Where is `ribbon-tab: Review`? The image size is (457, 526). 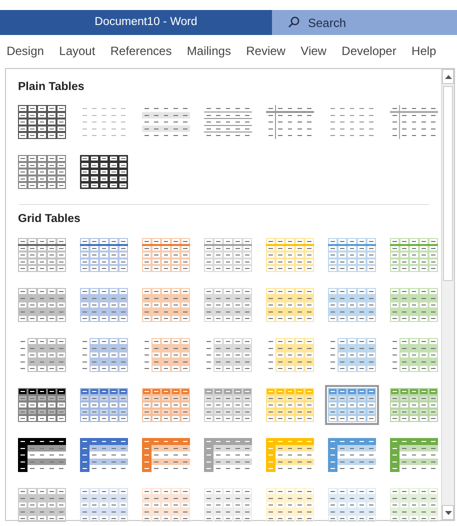 ribbon-tab: Review is located at coordinates (266, 51).